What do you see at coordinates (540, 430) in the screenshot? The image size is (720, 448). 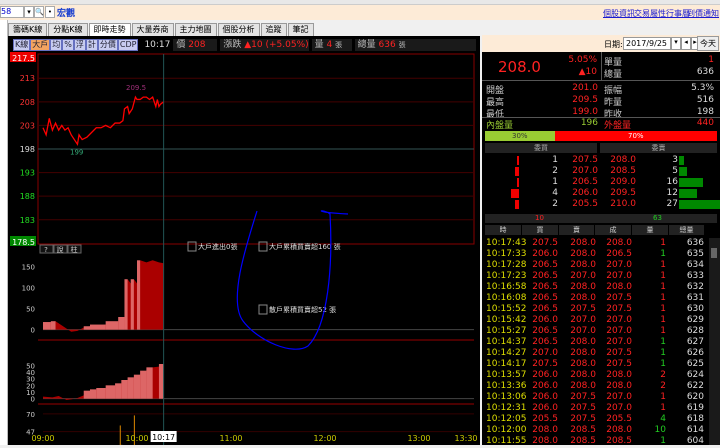 I see `trade-bid: 208.0` at bounding box center [540, 430].